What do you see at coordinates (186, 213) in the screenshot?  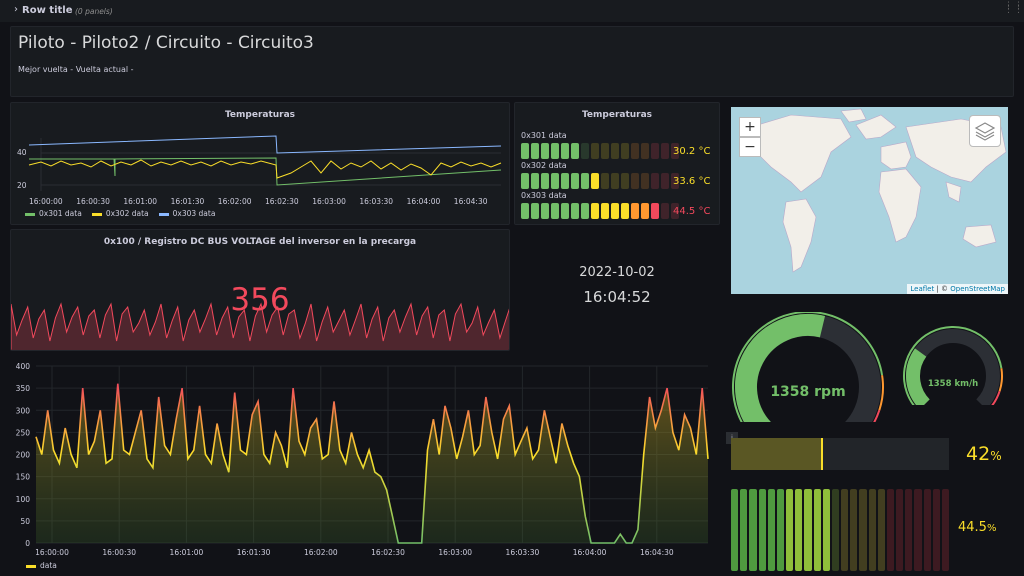 I see `legend-item: 0x303 data` at bounding box center [186, 213].